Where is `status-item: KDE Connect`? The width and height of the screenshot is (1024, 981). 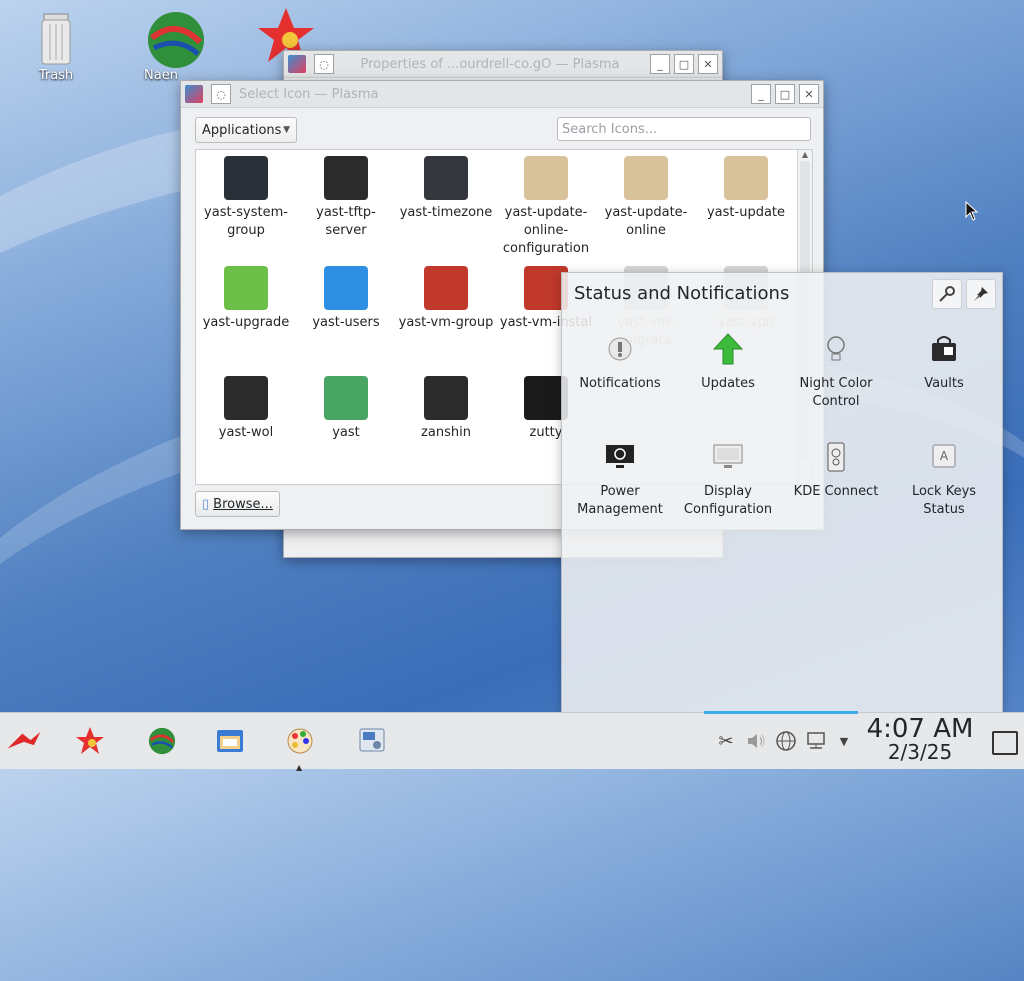
status-item: KDE Connect is located at coordinates (836, 471).